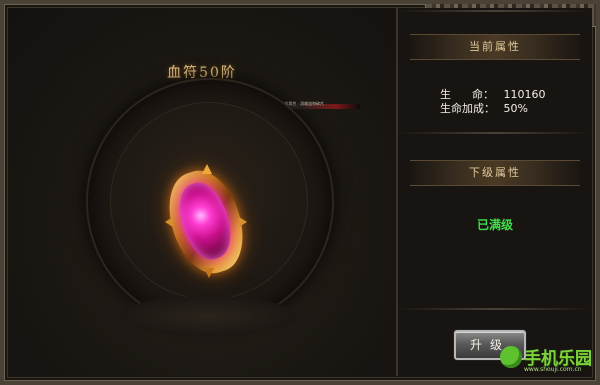 Image resolution: width=600 pixels, height=385 pixels. Describe the element at coordinates (548, 362) in the screenshot. I see `watermark-logo: 手机乐园 www.shouji.com.cn` at that location.